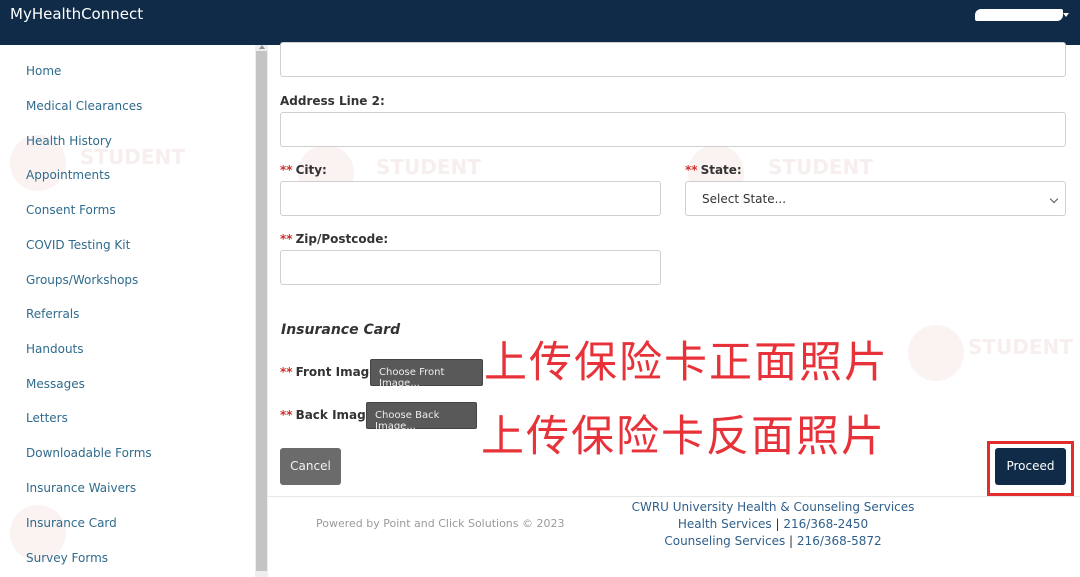  I want to click on sidebar-item-insurance-waivers: Insurance Waivers, so click(81, 488).